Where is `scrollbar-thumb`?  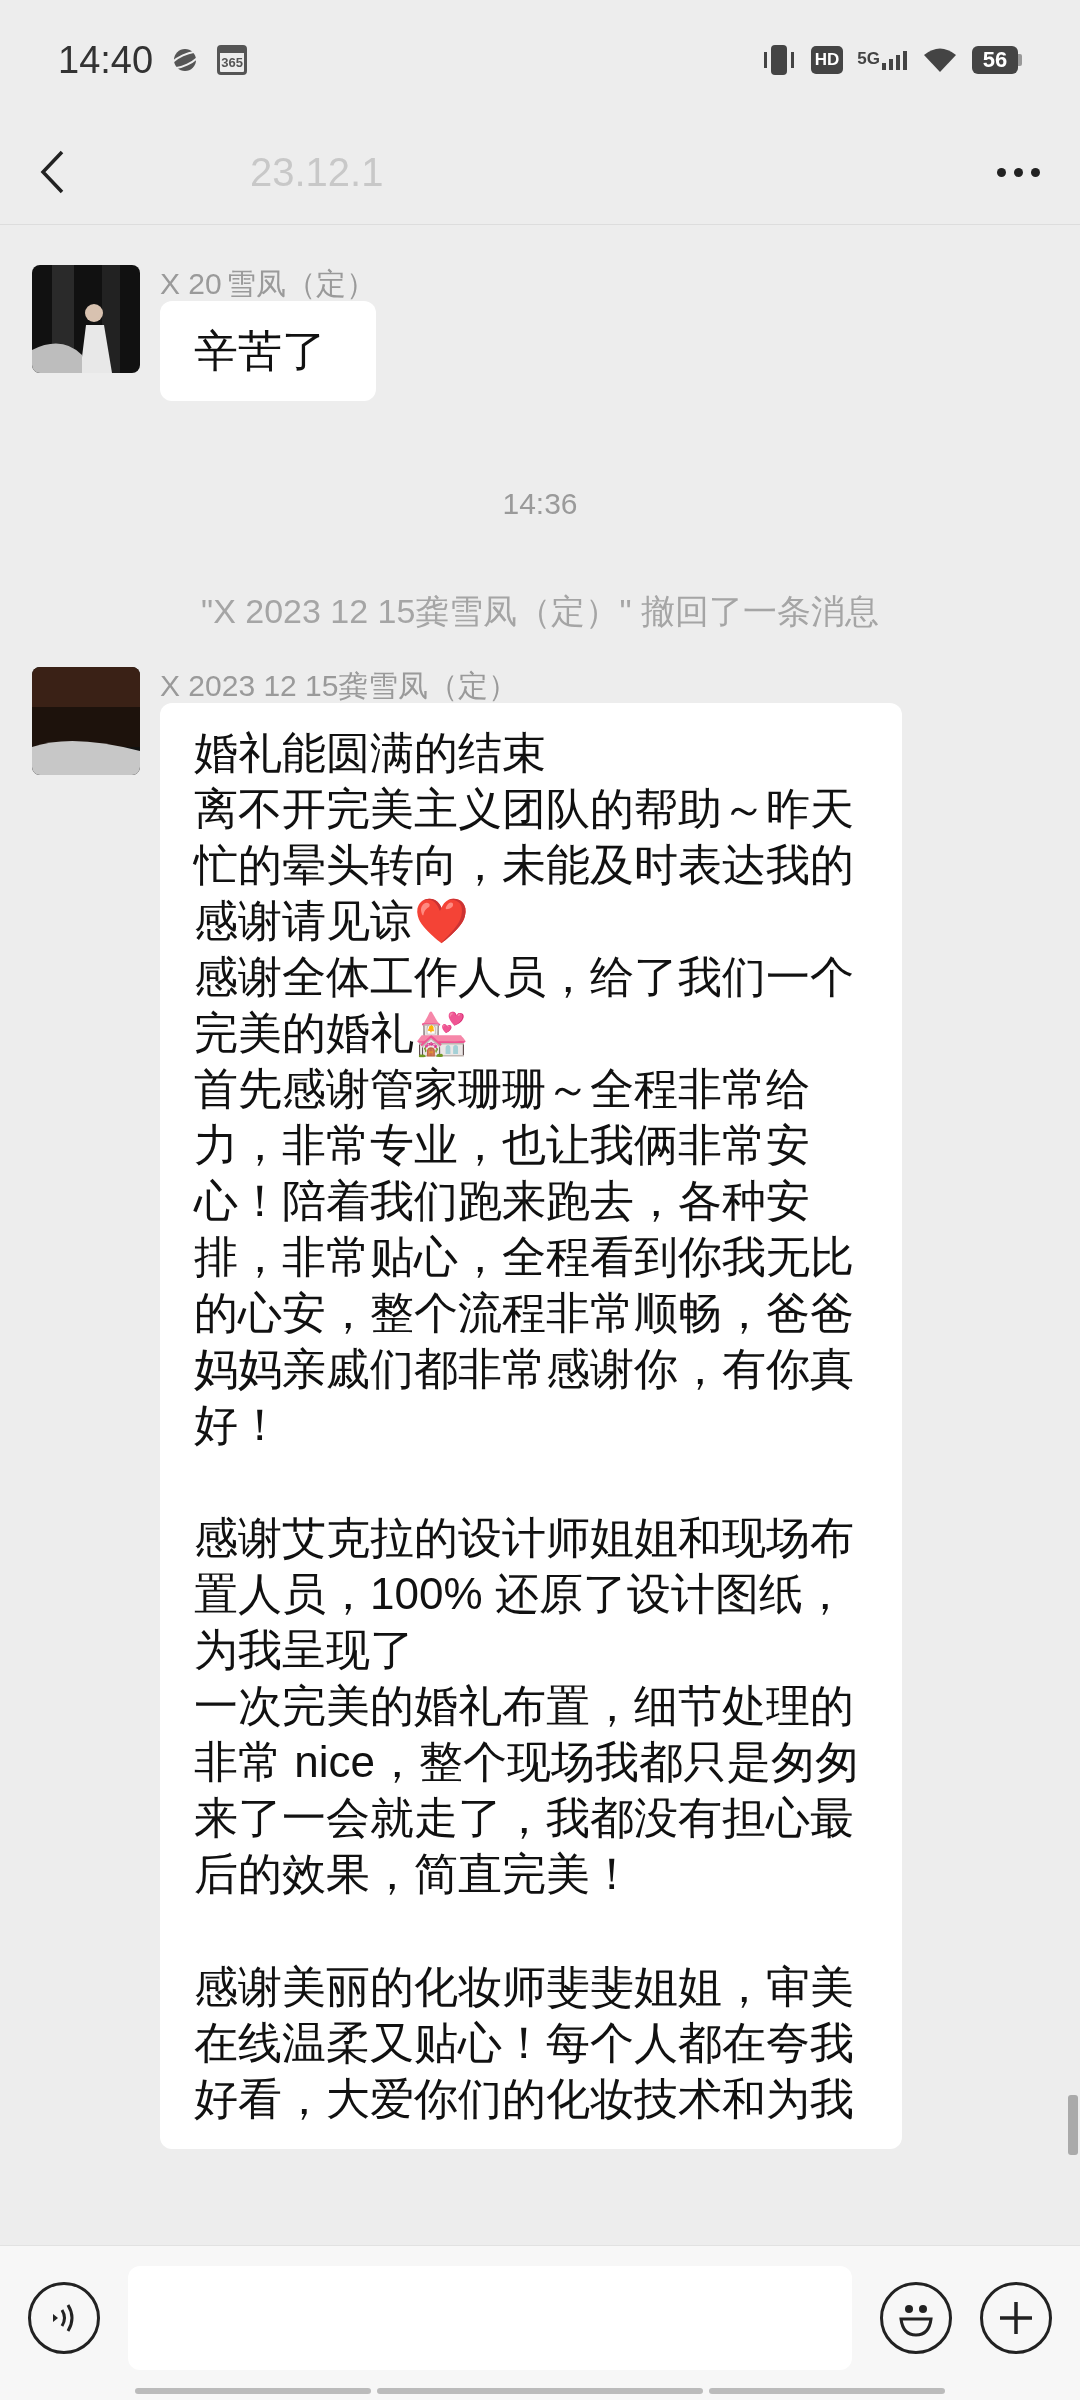 scrollbar-thumb is located at coordinates (1073, 2125).